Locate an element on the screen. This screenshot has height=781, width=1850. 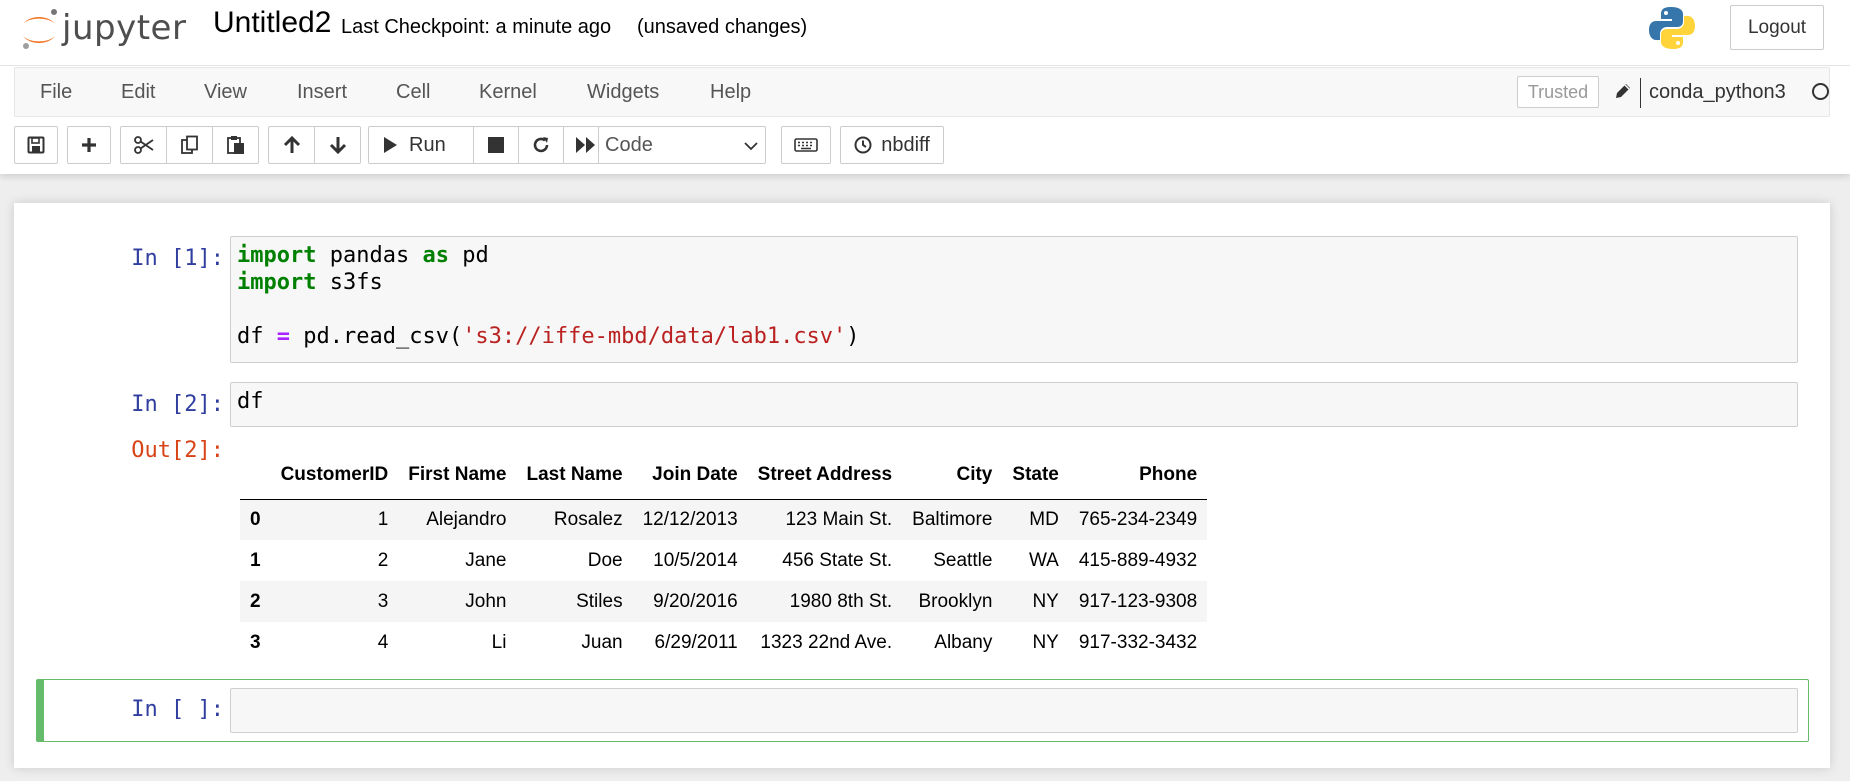
table-cell: Brooklyn is located at coordinates (955, 601).